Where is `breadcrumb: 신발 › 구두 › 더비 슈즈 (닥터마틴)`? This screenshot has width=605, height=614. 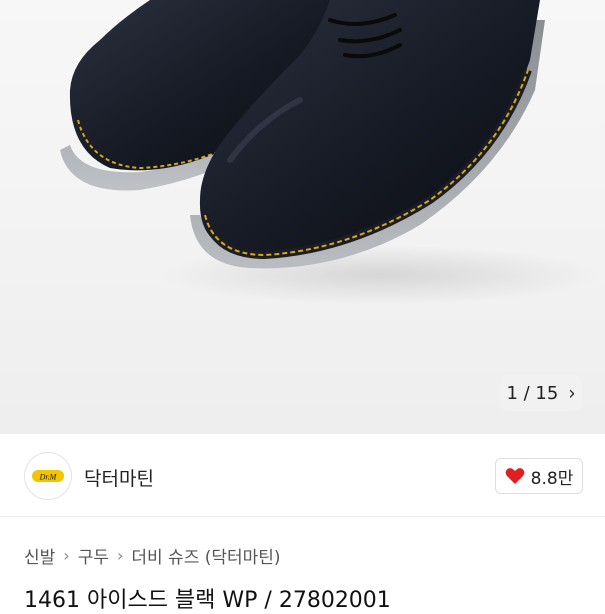 breadcrumb: 신발 › 구두 › 더비 슈즈 (닥터마틴) is located at coordinates (152, 555).